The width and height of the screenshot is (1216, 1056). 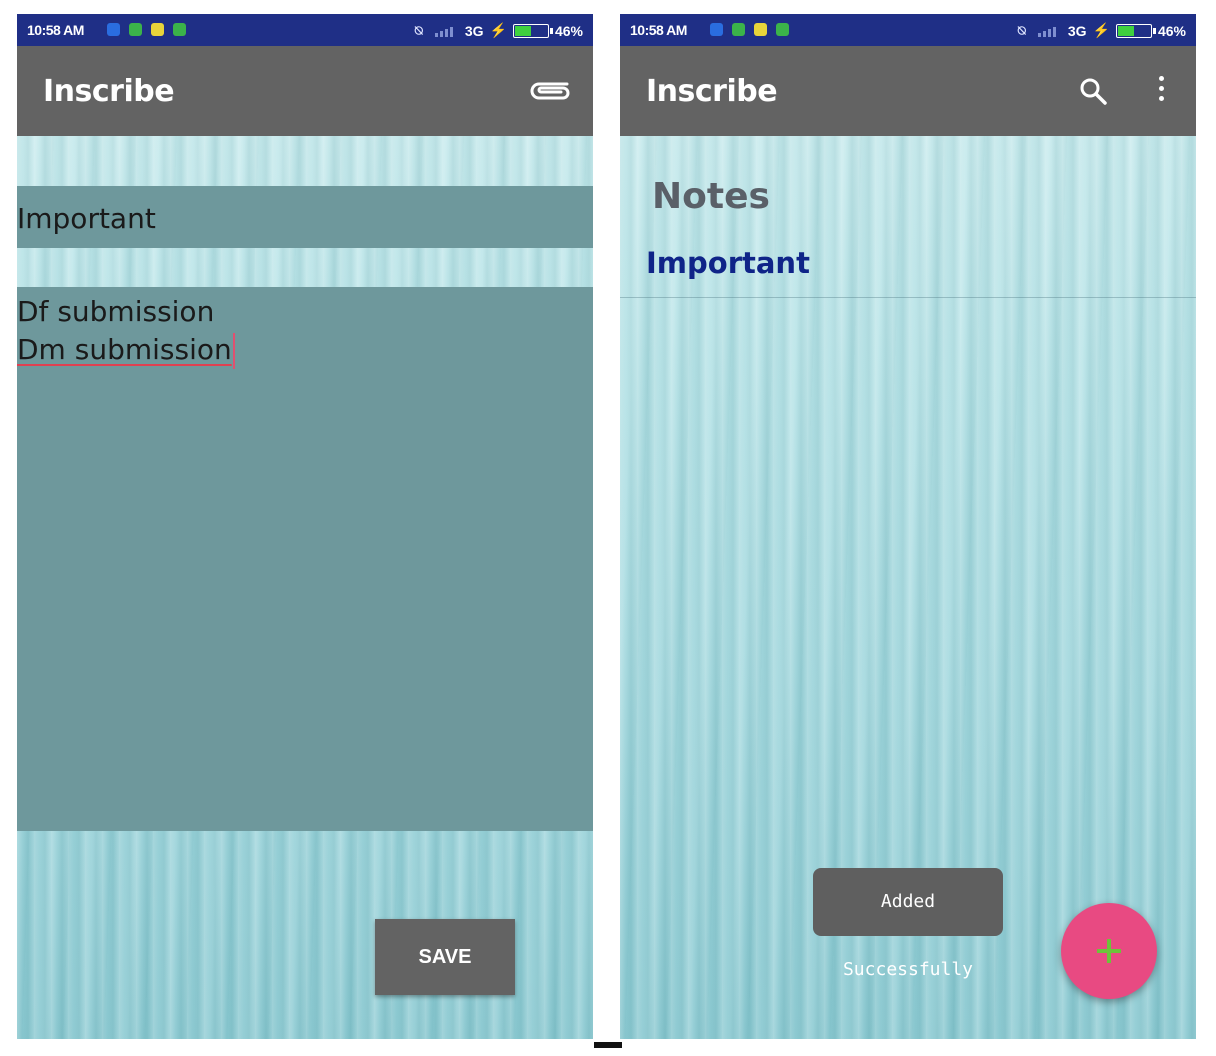 What do you see at coordinates (908, 267) in the screenshot?
I see `list-item: Important` at bounding box center [908, 267].